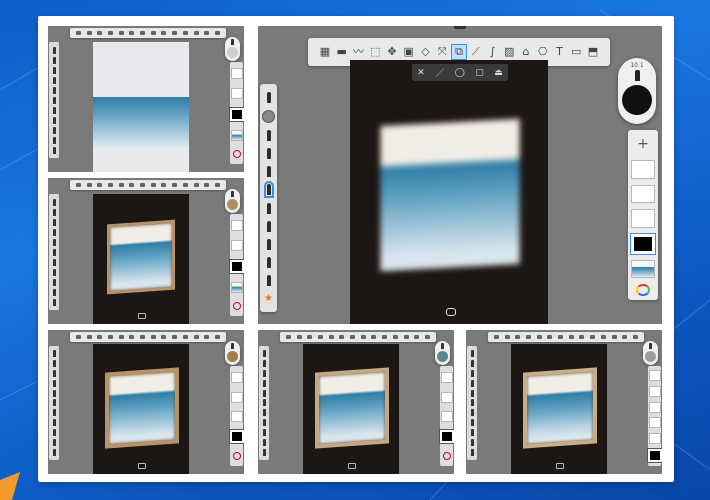 The image size is (710, 500). I want to click on eraser-icon: ◇, so click(426, 52).